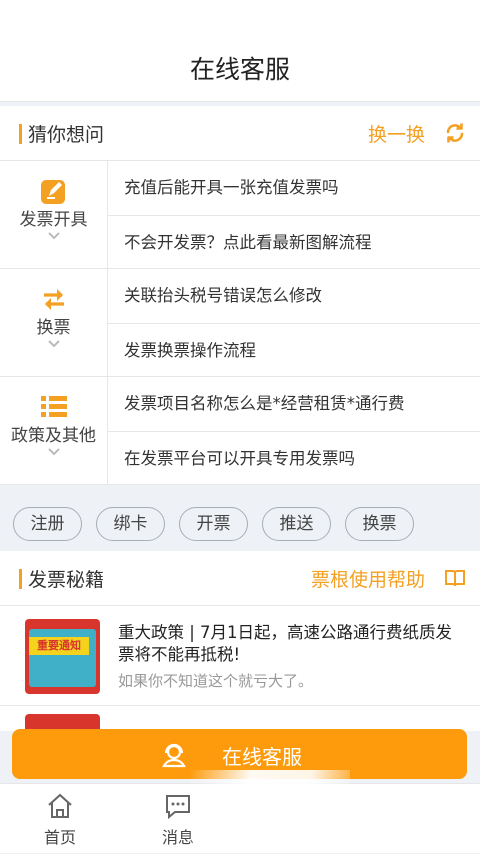  I want to click on category-invoice-issue: 发票开具, so click(54, 214).